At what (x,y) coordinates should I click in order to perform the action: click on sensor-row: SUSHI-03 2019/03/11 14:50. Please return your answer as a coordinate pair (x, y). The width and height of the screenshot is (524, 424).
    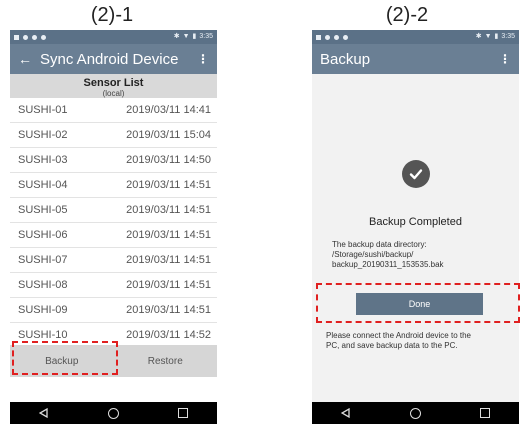
    Looking at the image, I should click on (113, 160).